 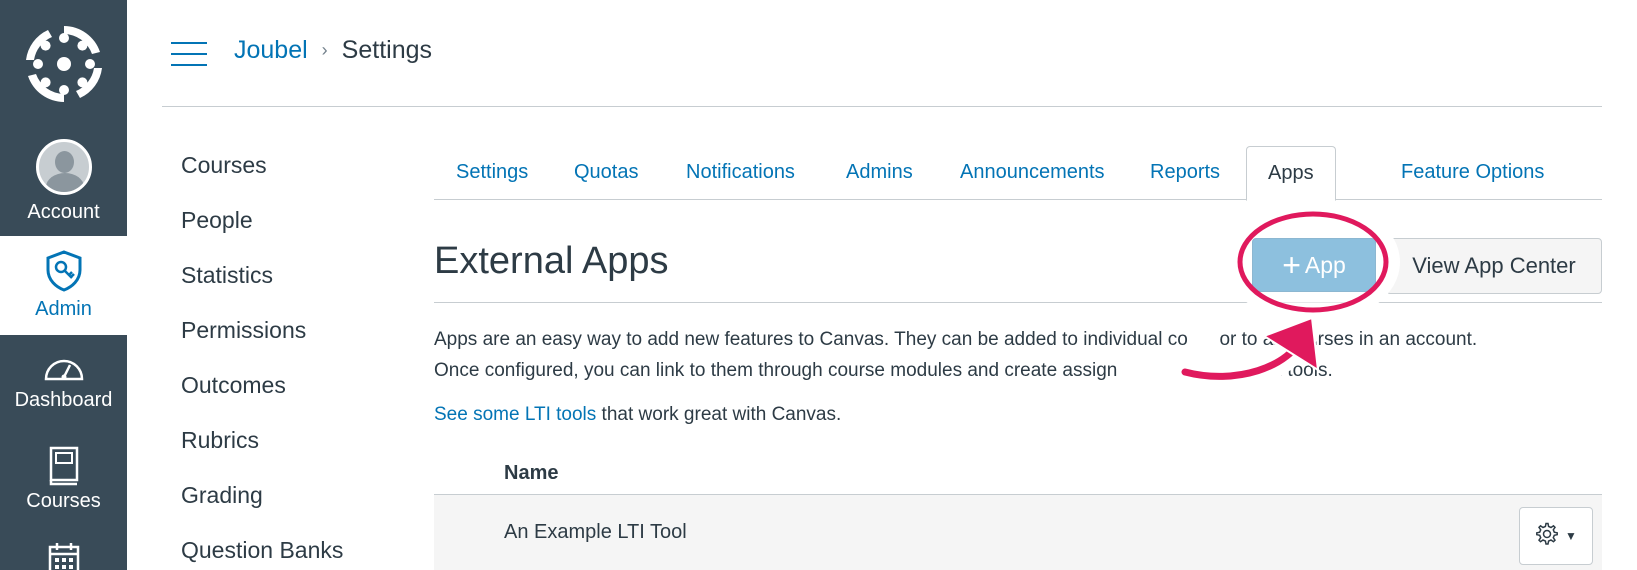 I want to click on tab-feature-options: Feature Options, so click(x=1472, y=173).